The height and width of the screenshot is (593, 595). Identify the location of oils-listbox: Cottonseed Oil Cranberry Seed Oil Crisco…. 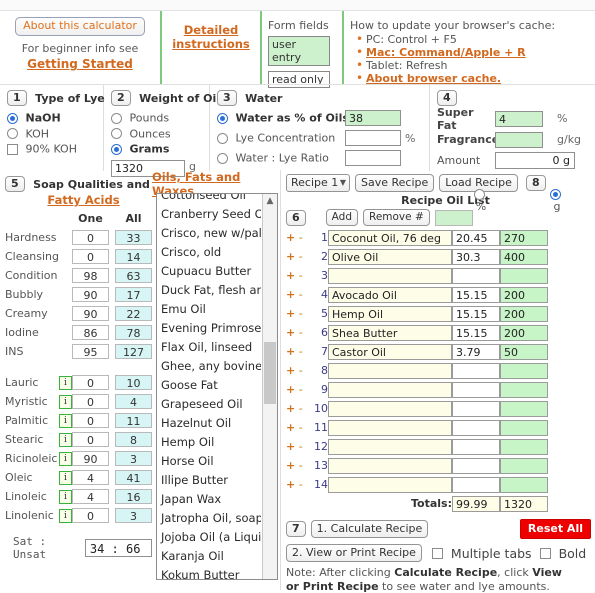
(217, 386).